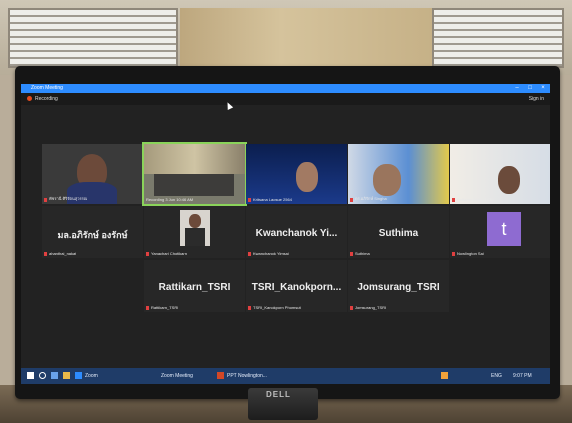 The height and width of the screenshot is (423, 572). I want to click on avatar-tile: t Nowlington Sai, so click(500, 232).